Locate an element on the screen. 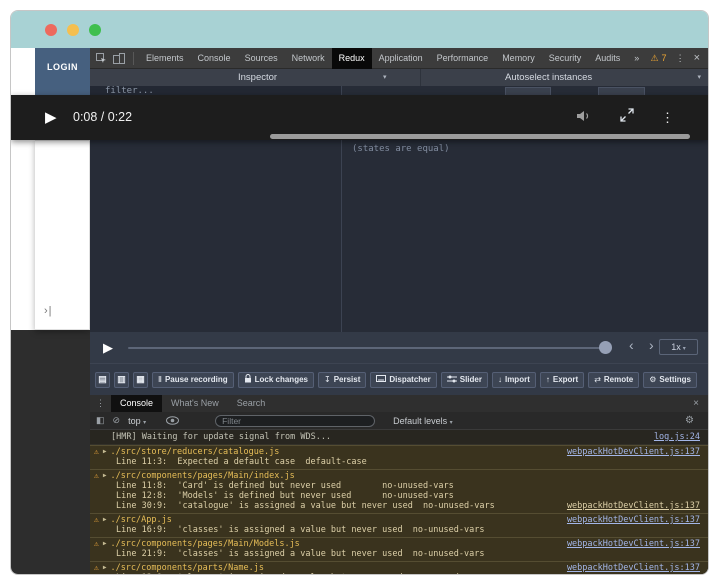 The height and width of the screenshot is (588, 721). video-more-options-icon: ⋮ is located at coordinates (667, 118).